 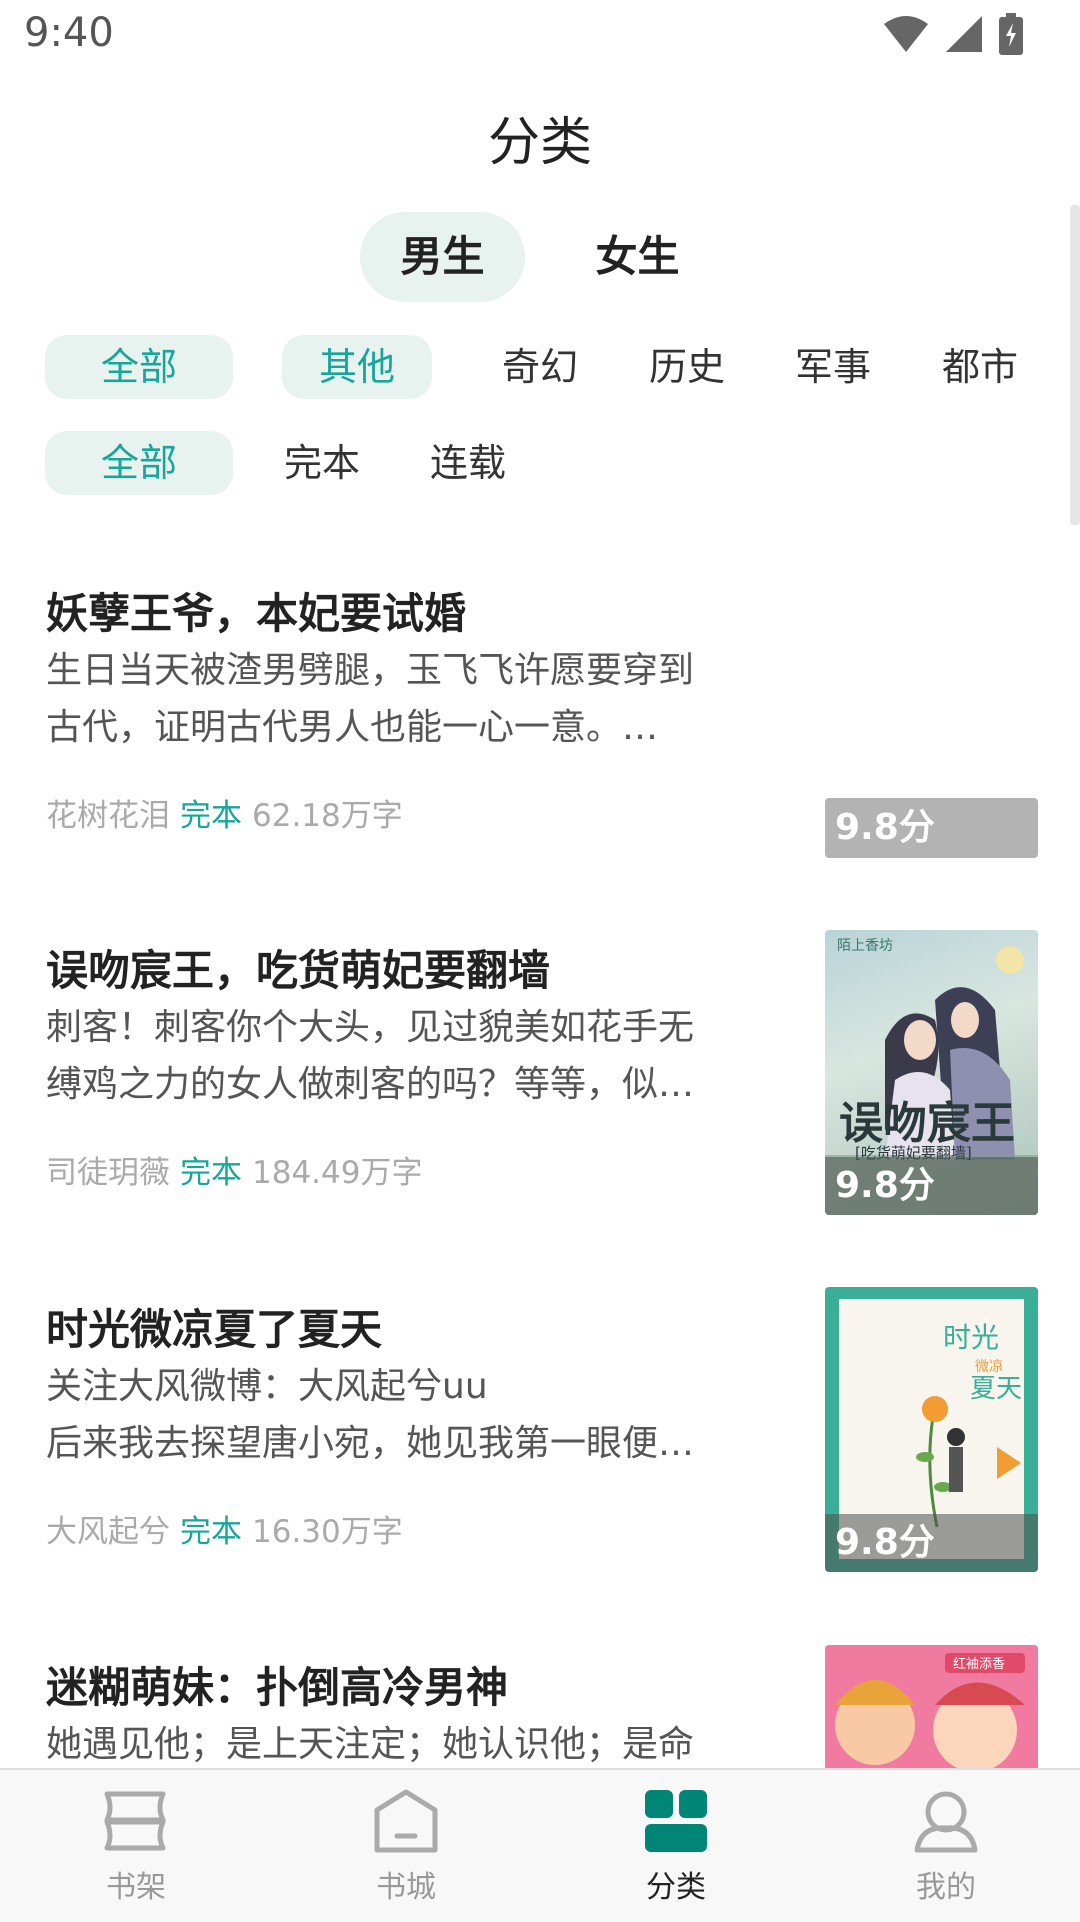 What do you see at coordinates (267, 1386) in the screenshot?
I see `book-description-line: 关注大风微博：大风起兮uu` at bounding box center [267, 1386].